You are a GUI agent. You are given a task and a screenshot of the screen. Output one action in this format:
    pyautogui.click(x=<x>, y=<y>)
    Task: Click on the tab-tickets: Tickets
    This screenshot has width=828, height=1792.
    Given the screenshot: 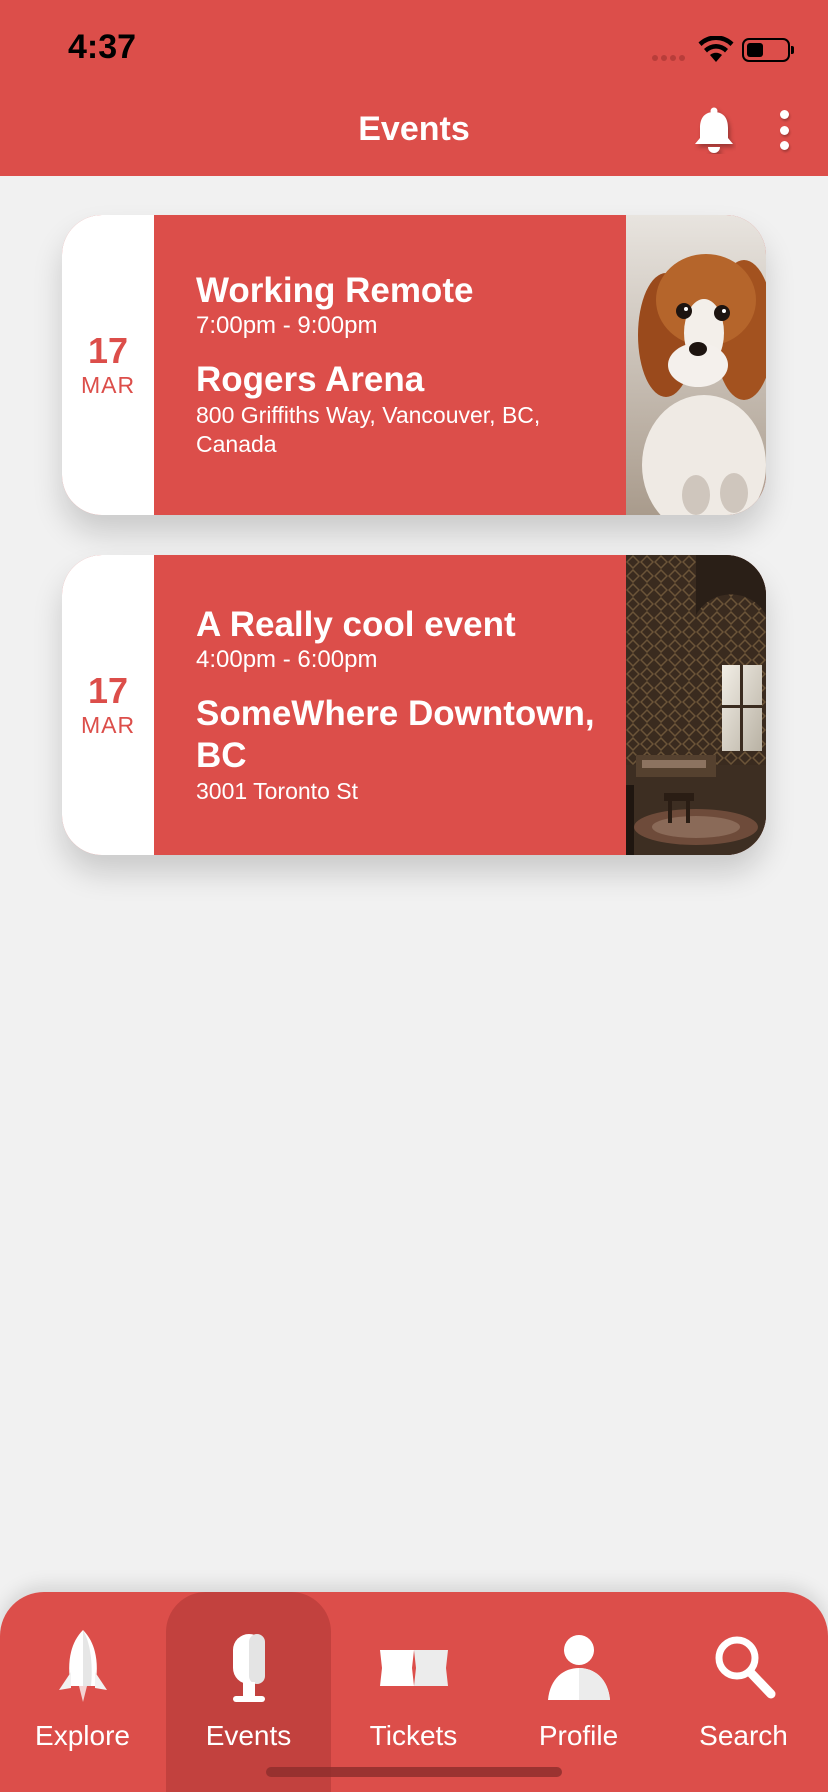 What is the action you would take?
    pyautogui.click(x=413, y=1692)
    